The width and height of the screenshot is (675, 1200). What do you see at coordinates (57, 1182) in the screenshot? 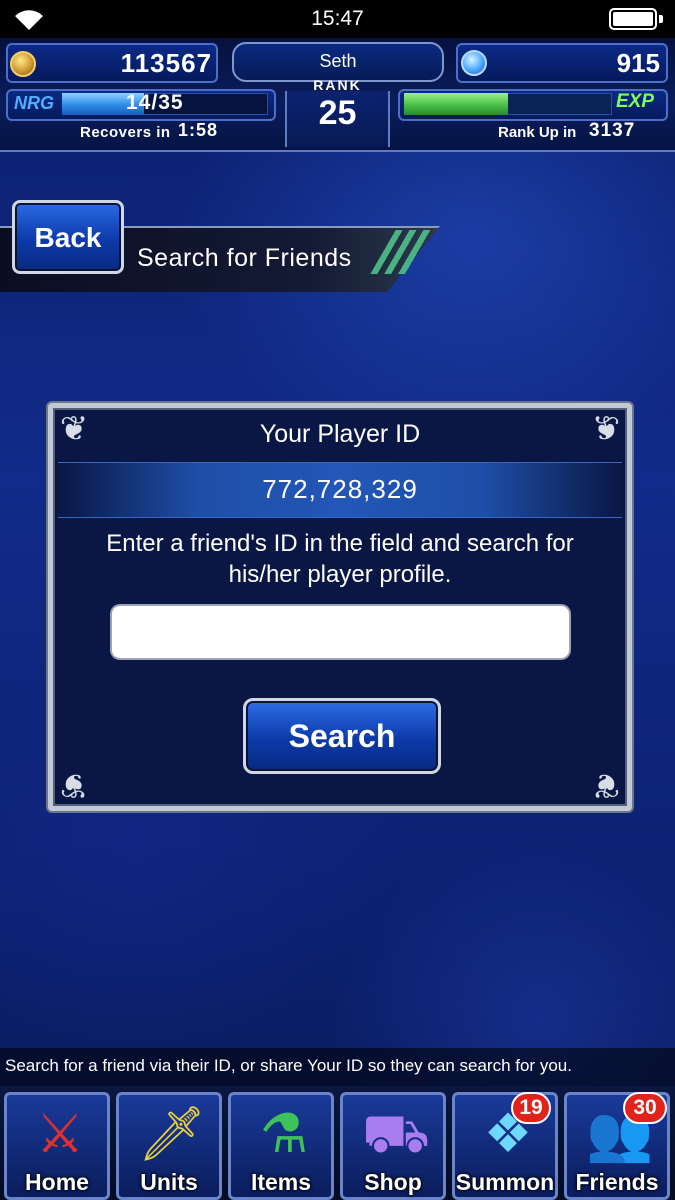
I see `nav-home-label: Home` at bounding box center [57, 1182].